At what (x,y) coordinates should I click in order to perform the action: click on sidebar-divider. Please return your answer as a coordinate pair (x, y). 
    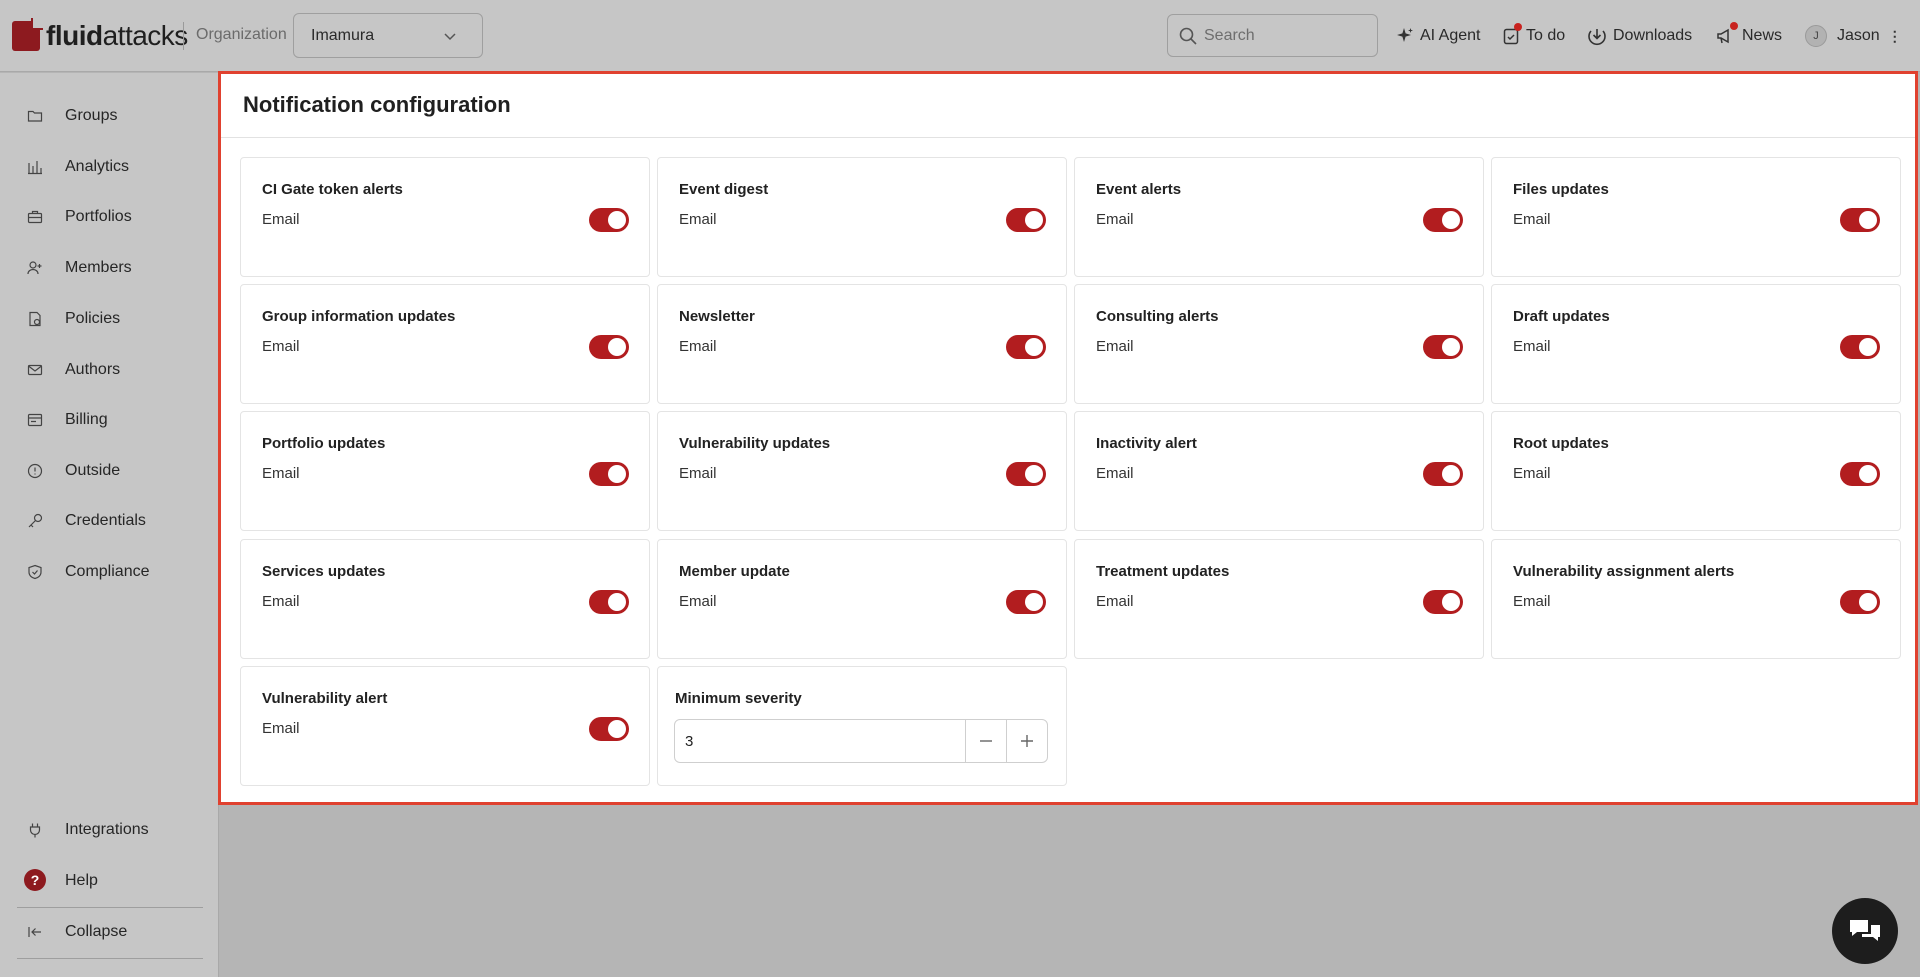
    Looking at the image, I should click on (110, 907).